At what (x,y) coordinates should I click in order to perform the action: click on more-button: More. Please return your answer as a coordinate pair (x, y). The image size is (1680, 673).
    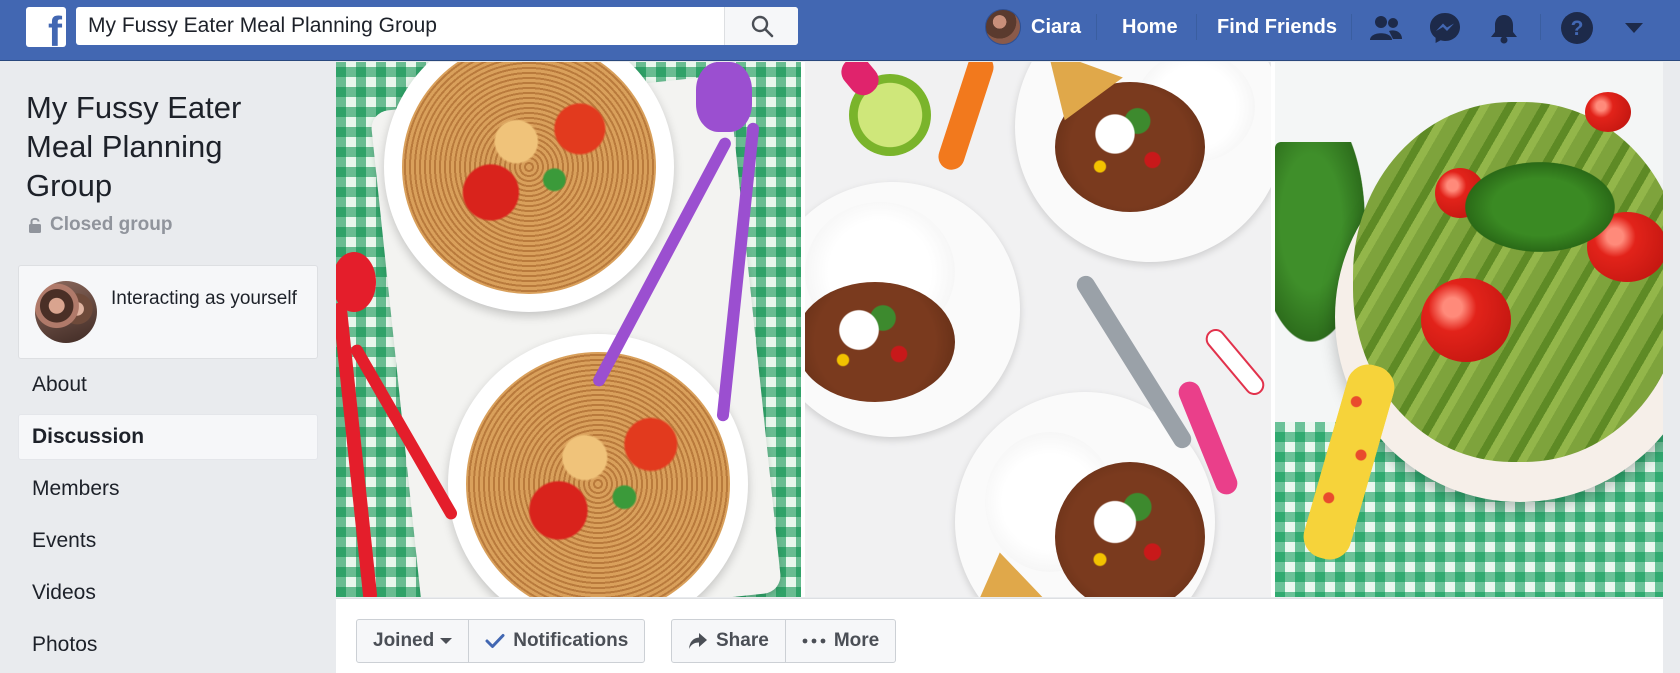
    Looking at the image, I should click on (839, 641).